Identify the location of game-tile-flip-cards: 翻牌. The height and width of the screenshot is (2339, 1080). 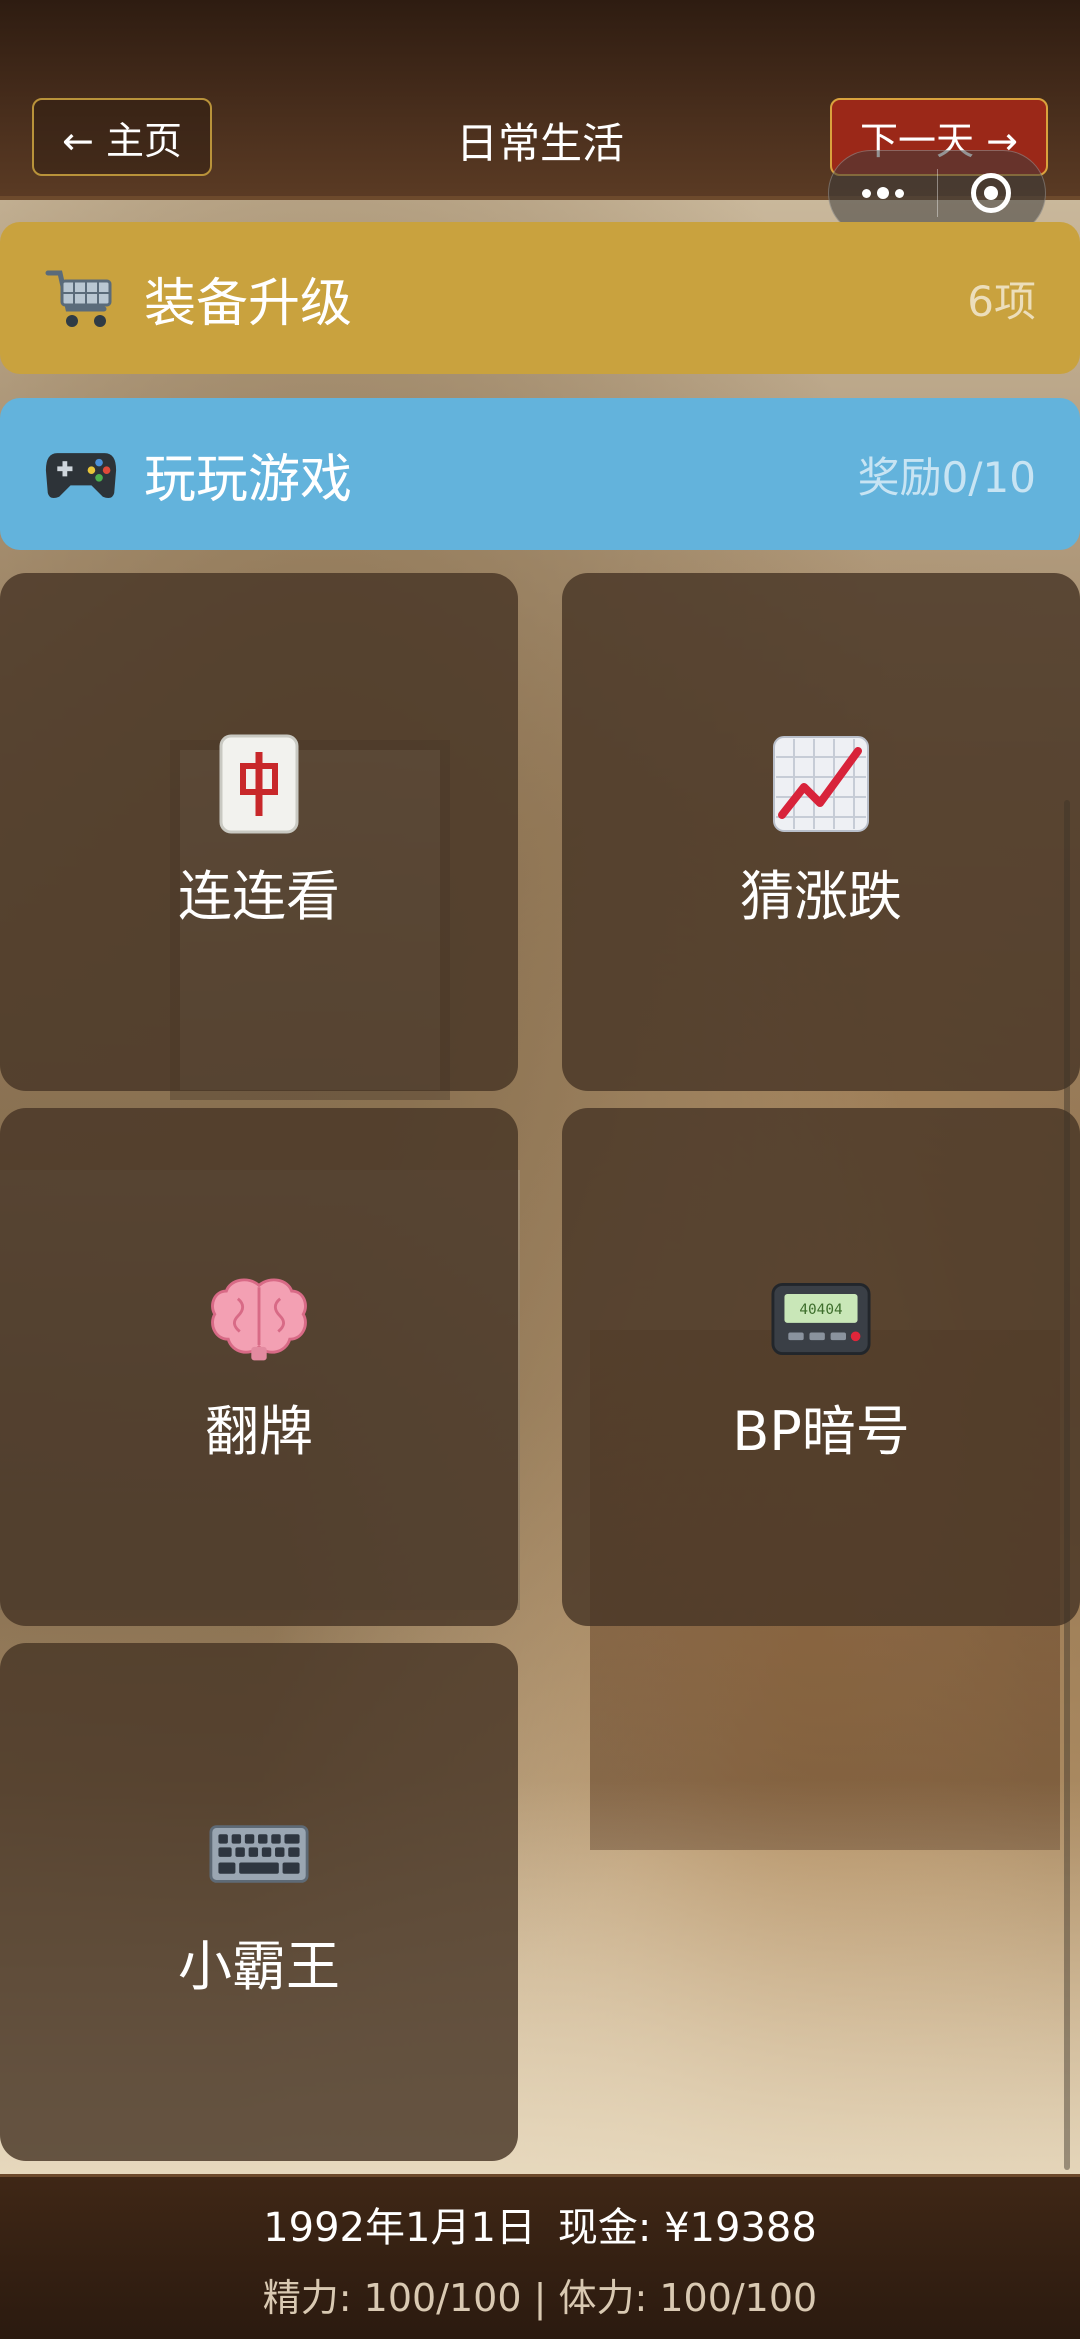
(259, 1367).